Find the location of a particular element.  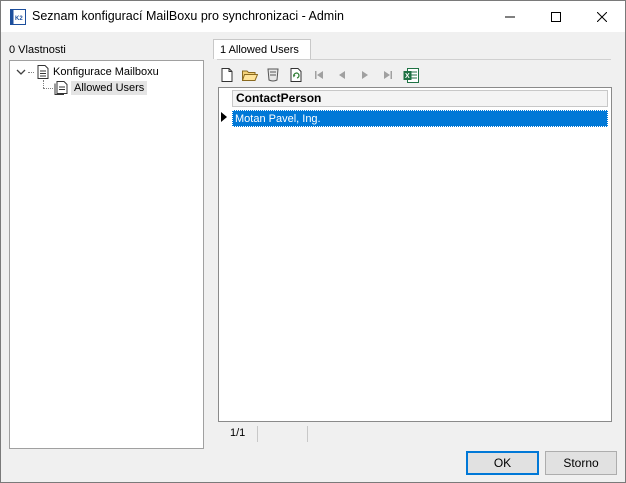

refresh-icon is located at coordinates (296, 75).